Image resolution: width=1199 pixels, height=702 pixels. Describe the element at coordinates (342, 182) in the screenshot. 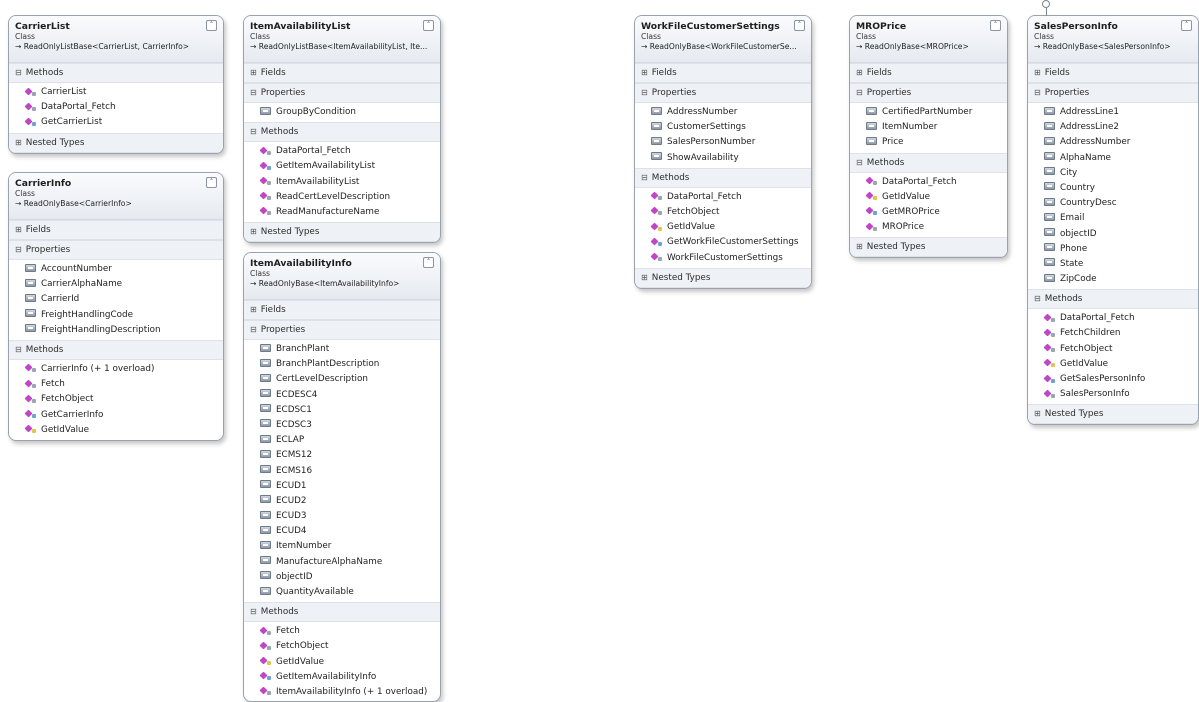

I see `method-item: ItemAvailabilityList` at that location.